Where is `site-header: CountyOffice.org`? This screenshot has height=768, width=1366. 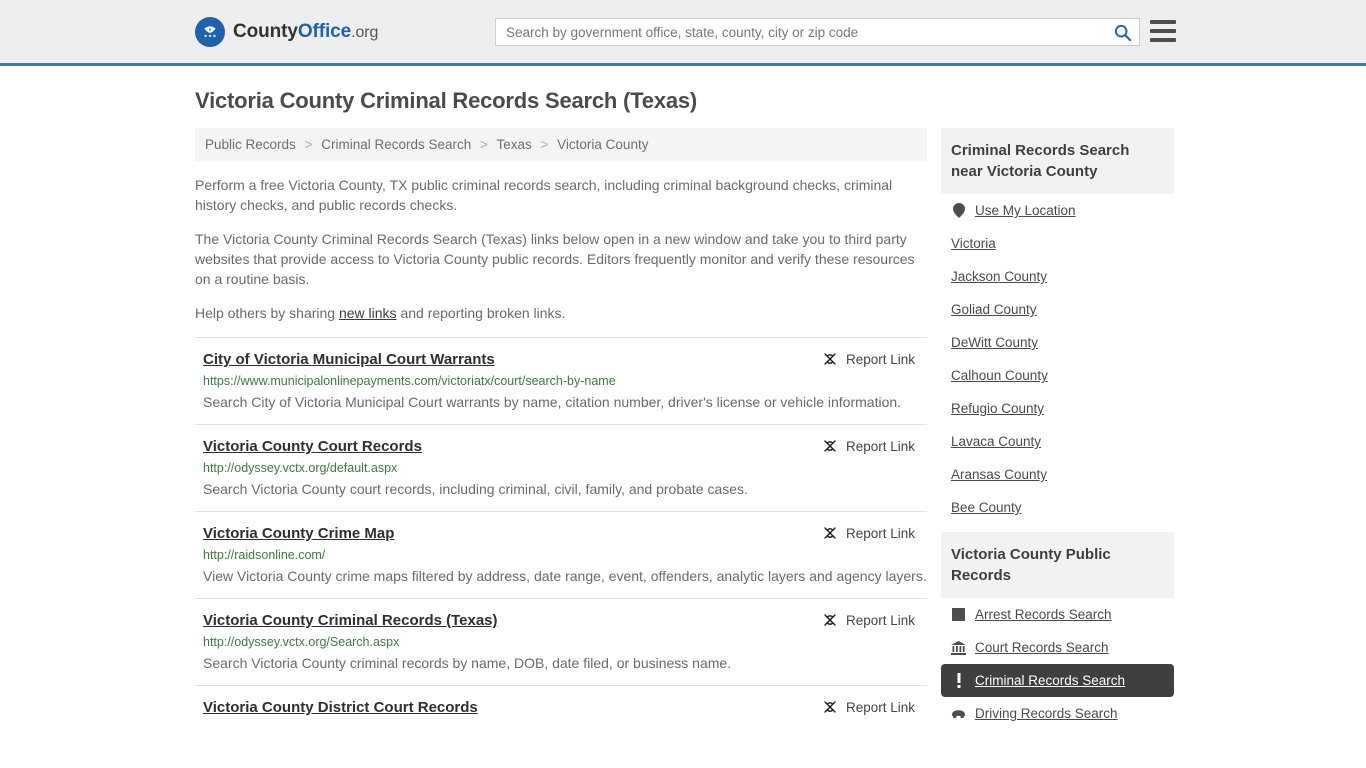 site-header: CountyOffice.org is located at coordinates (683, 33).